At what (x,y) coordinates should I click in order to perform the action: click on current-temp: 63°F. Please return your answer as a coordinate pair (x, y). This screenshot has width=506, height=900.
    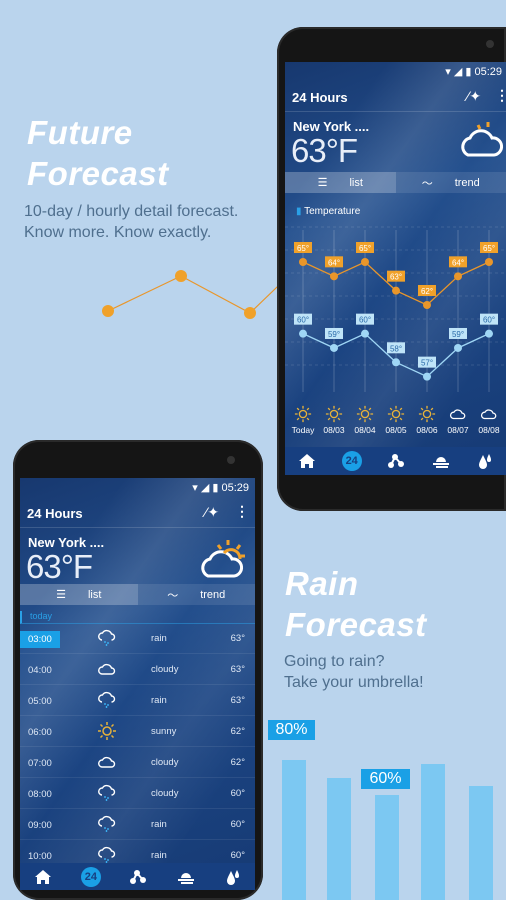
    Looking at the image, I should click on (59, 566).